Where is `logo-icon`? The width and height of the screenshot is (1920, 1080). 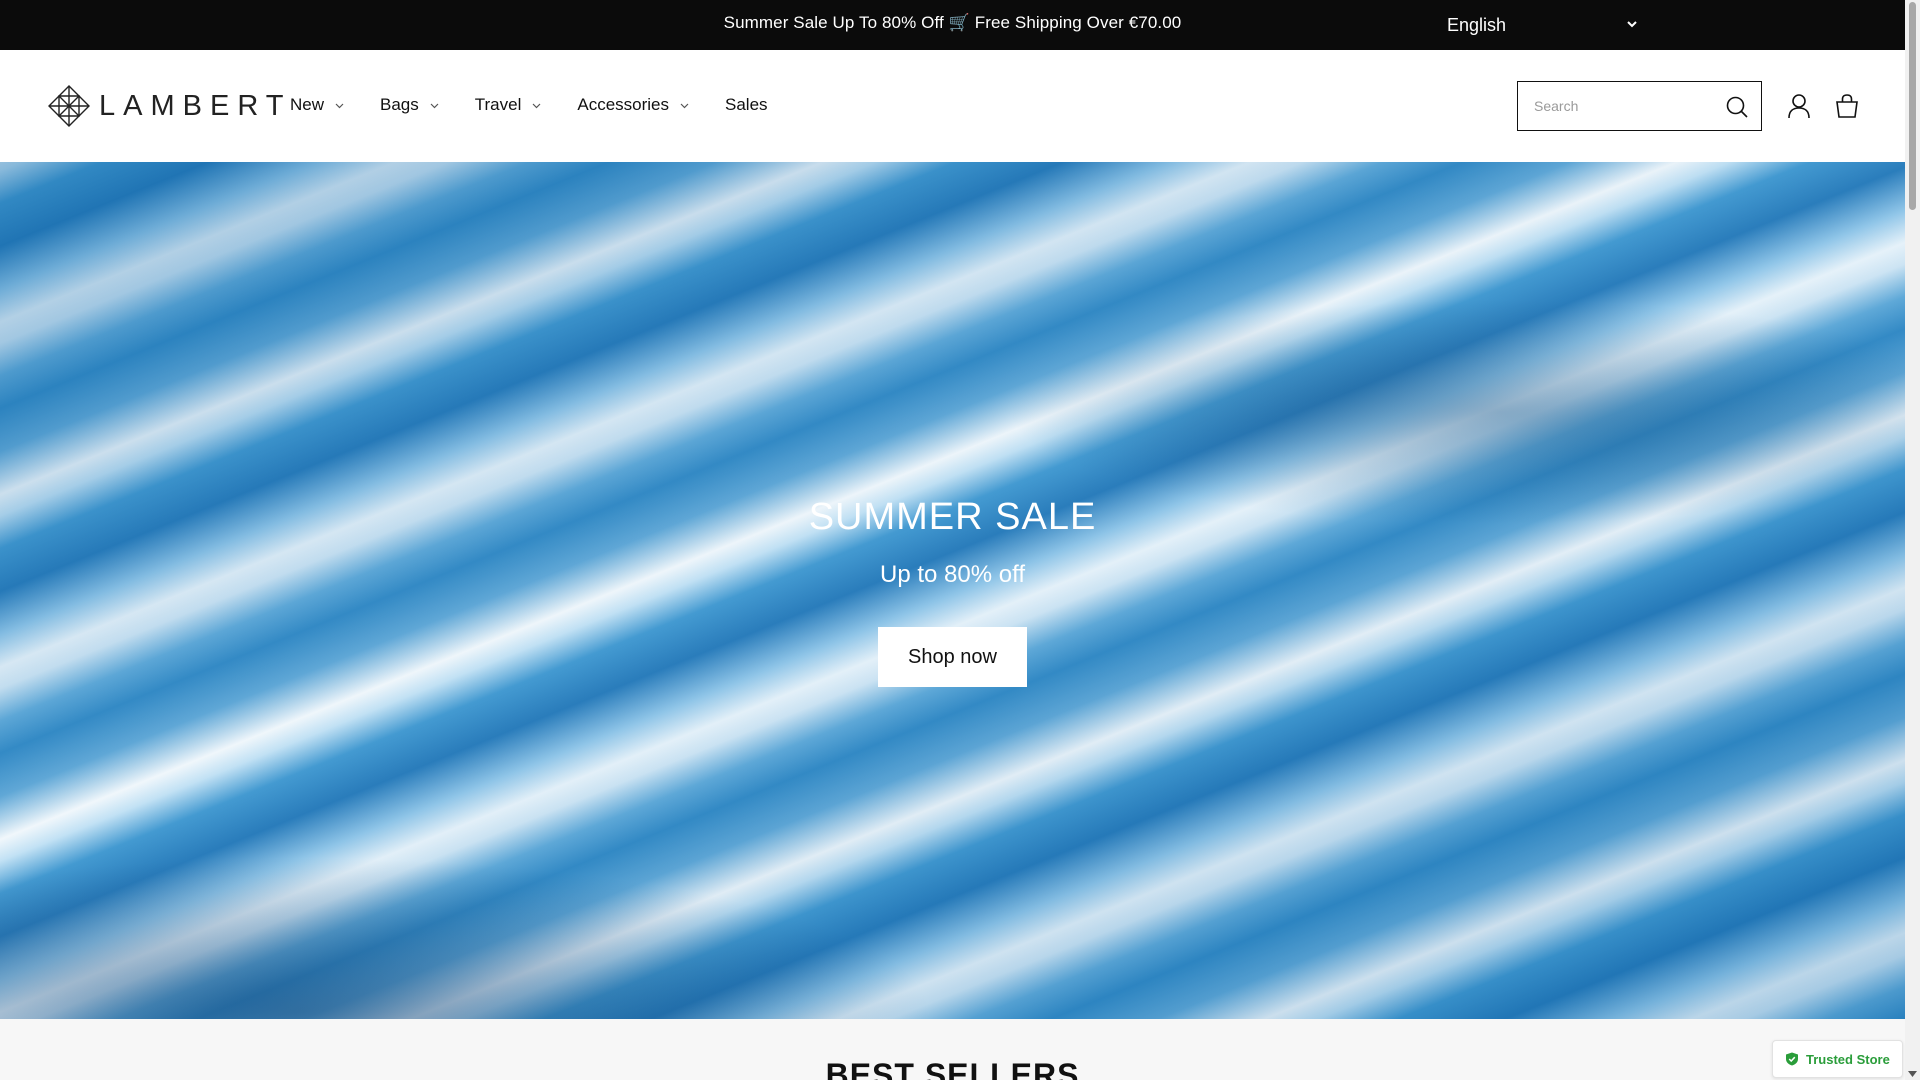
logo-icon is located at coordinates (69, 106).